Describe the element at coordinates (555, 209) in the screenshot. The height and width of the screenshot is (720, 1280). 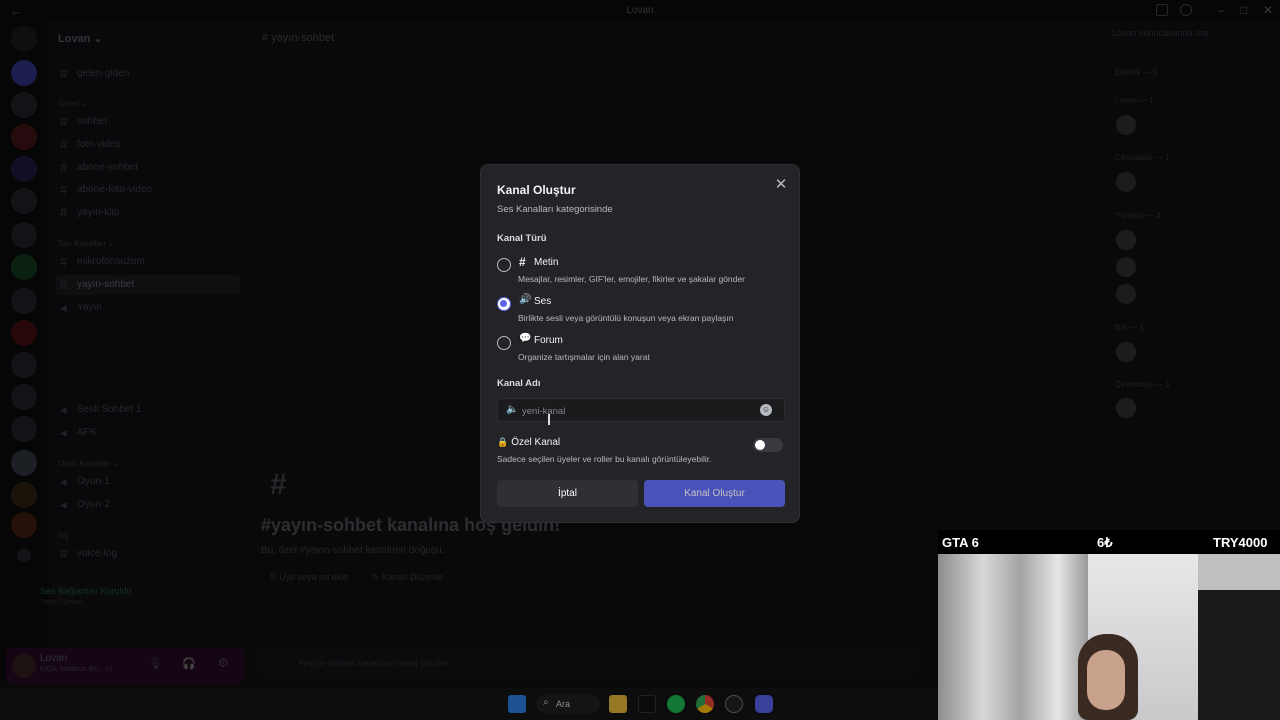
I see `modal-subtitle: Ses Kanalları kategorisinde` at that location.